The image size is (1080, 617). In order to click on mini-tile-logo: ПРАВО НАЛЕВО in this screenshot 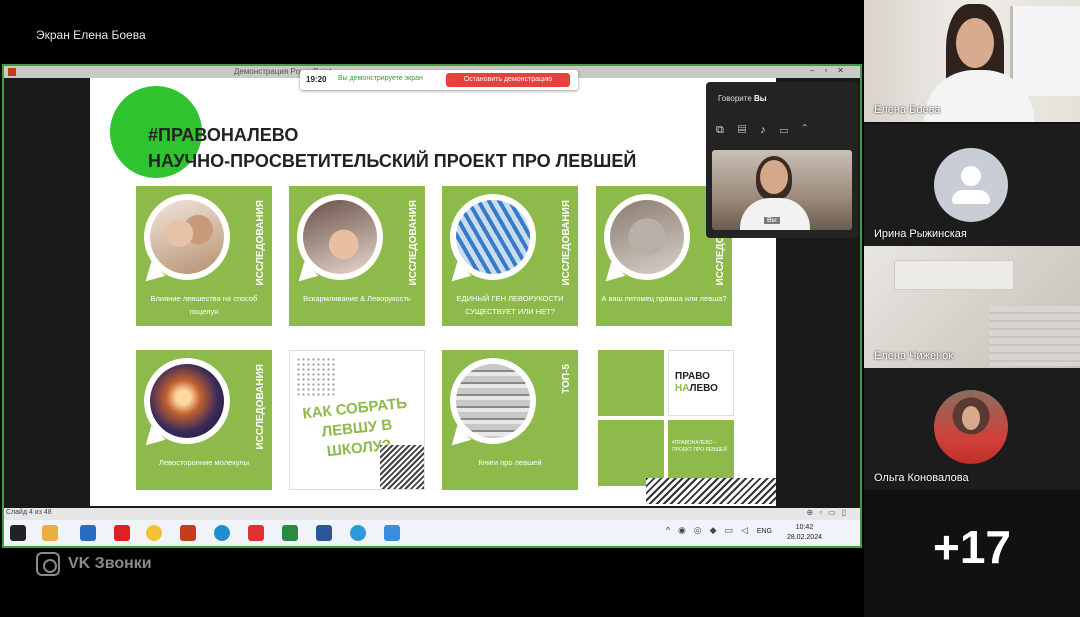, I will do `click(701, 383)`.